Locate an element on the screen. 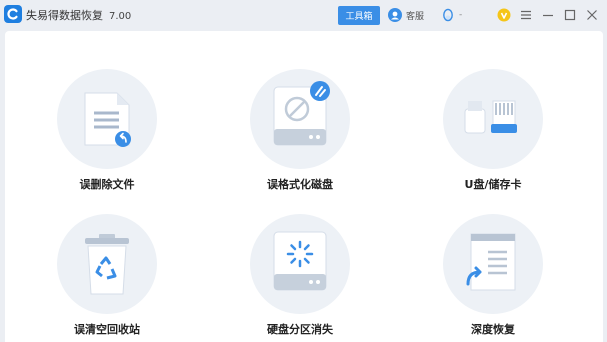 The width and height of the screenshot is (607, 342). mode-card-recycle-bin: 误清空回收站 is located at coordinates (107, 275).